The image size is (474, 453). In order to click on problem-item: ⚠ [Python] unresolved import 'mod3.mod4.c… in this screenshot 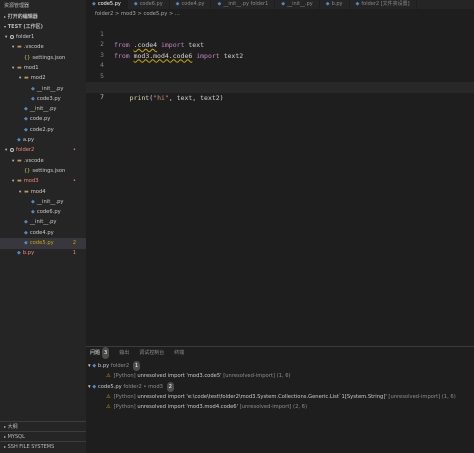, I will do `click(206, 407)`.